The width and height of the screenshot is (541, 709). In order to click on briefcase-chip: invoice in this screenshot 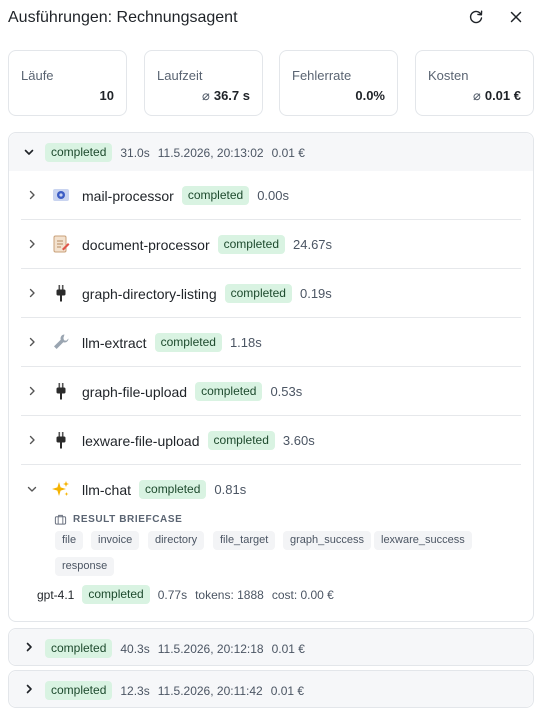, I will do `click(115, 540)`.